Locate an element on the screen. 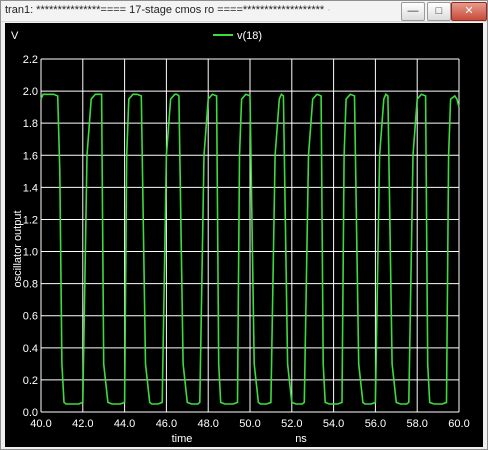 The height and width of the screenshot is (450, 488). unit-label: V is located at coordinates (15, 36).